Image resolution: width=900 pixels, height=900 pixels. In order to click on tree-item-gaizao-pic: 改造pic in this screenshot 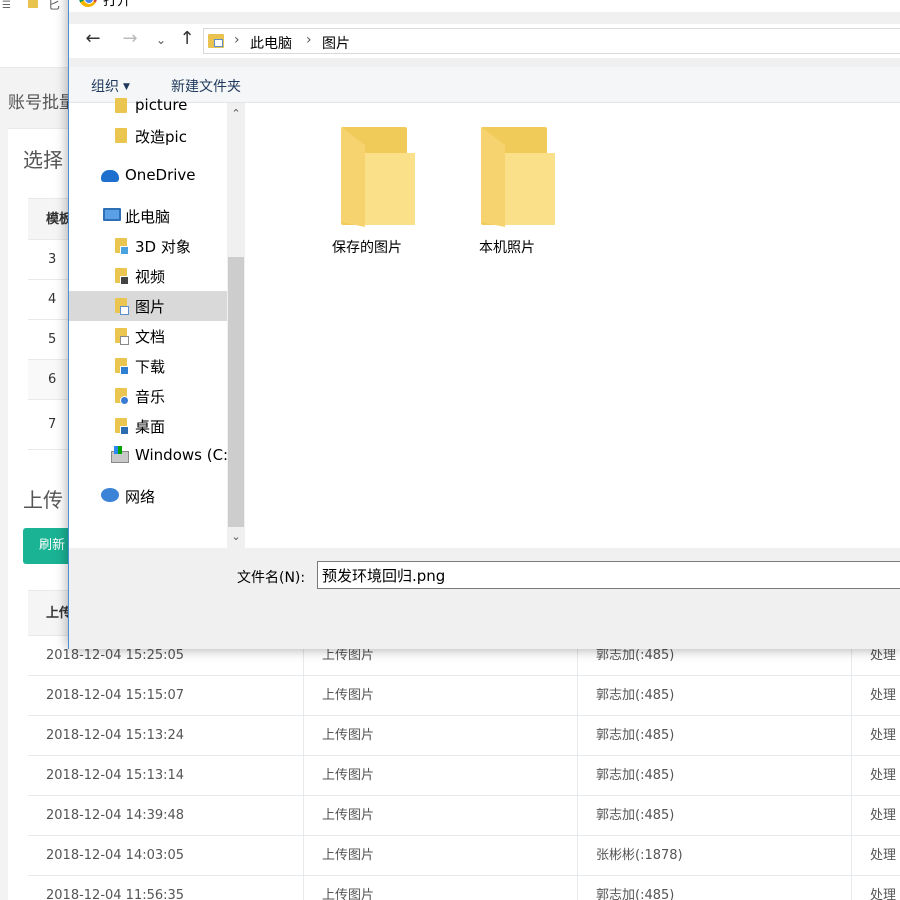, I will do `click(148, 136)`.